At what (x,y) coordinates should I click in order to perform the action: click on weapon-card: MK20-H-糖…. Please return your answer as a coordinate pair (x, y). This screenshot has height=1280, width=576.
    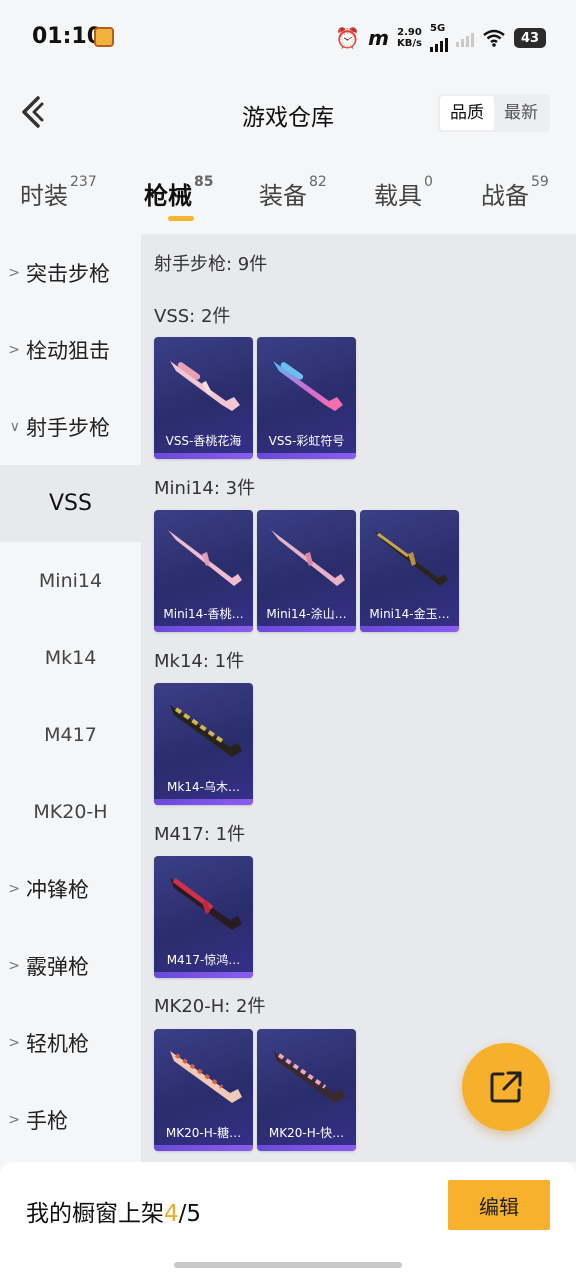
    Looking at the image, I should click on (203, 1090).